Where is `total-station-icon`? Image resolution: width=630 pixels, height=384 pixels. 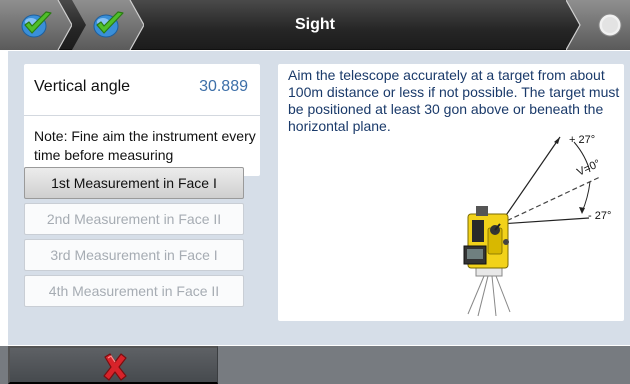
total-station-icon is located at coordinates (486, 237).